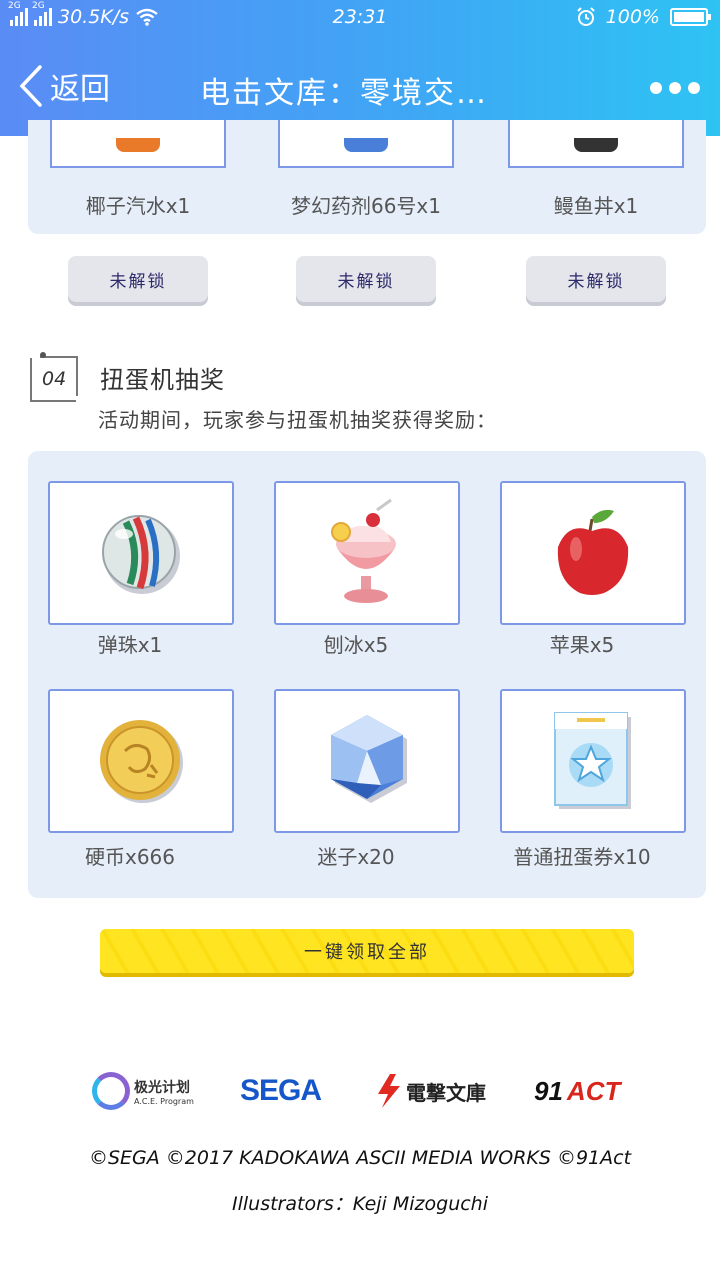  I want to click on status-right: 100%, so click(643, 17).